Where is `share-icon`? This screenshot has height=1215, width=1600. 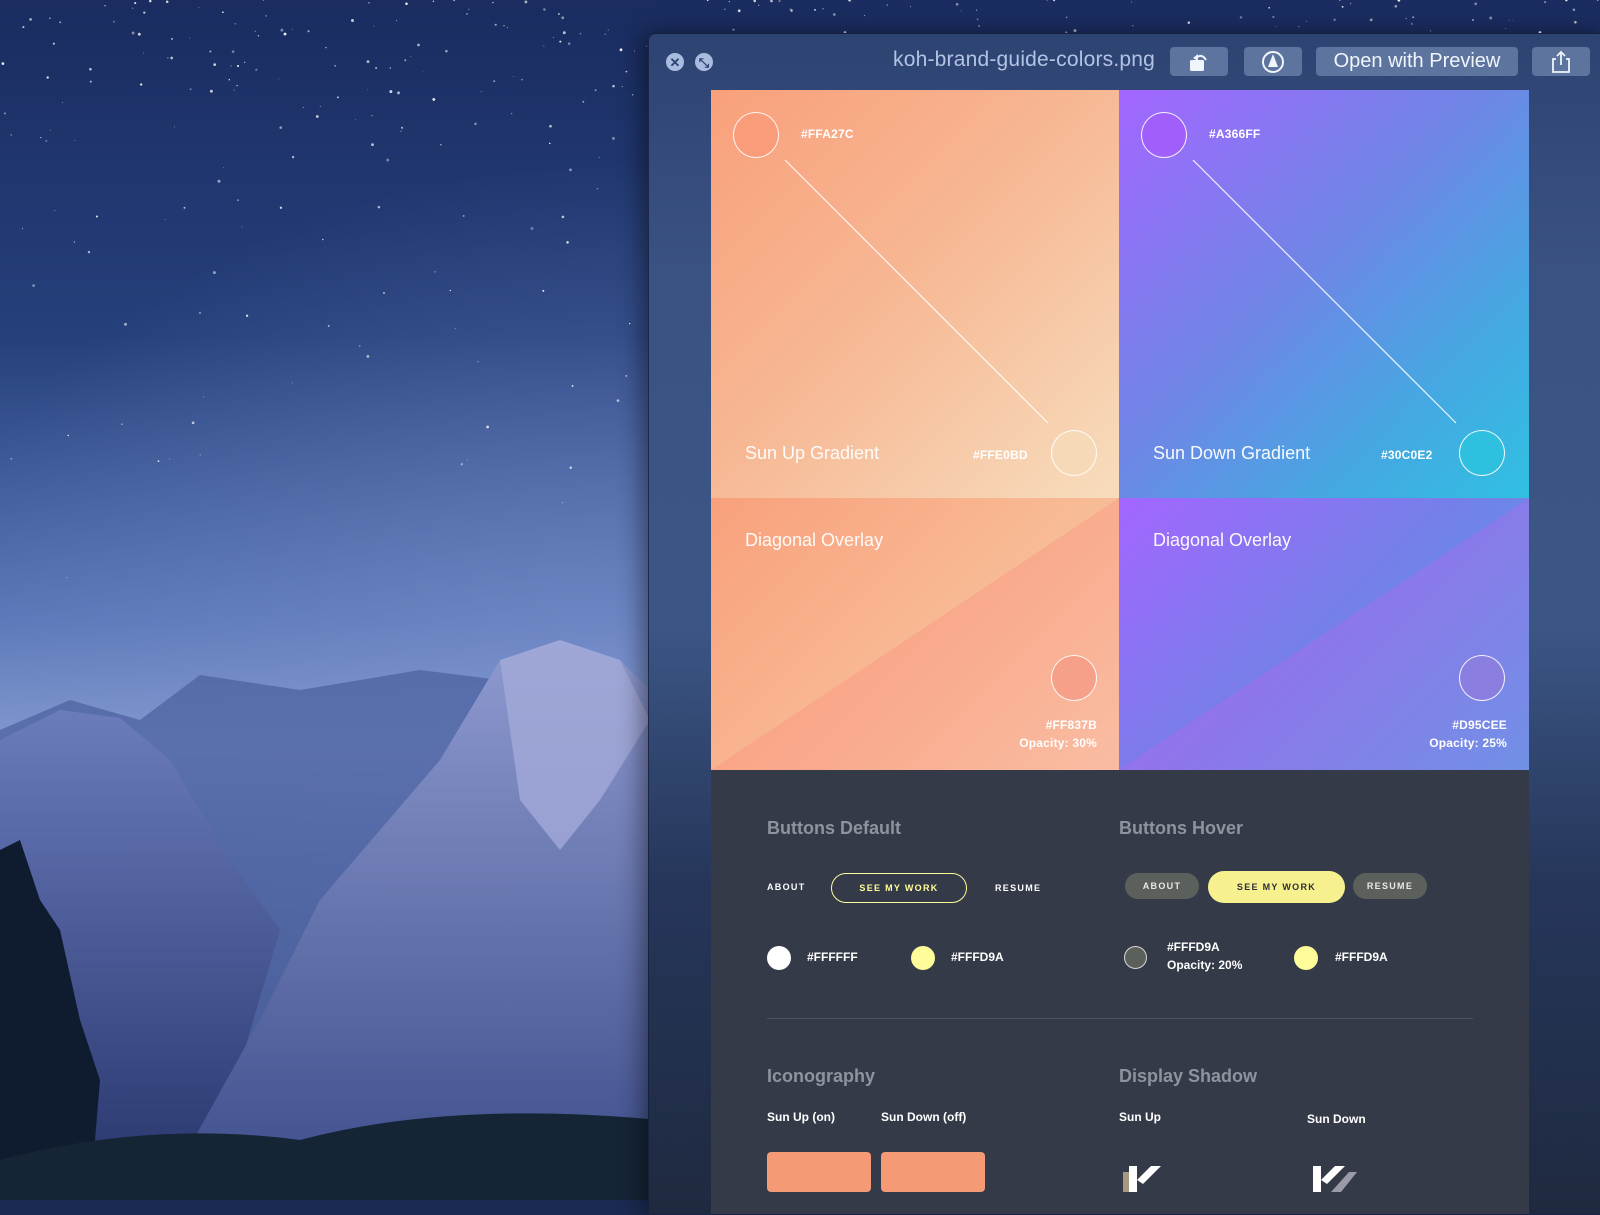 share-icon is located at coordinates (1561, 61).